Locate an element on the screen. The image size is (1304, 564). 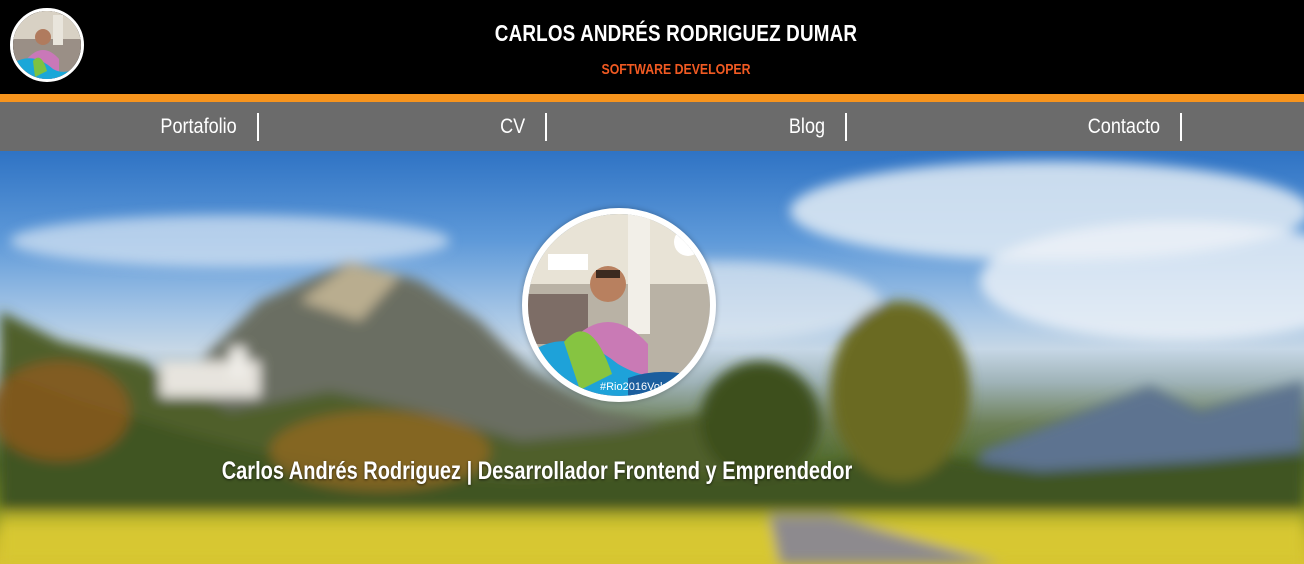
nav-item-label: Portafolio is located at coordinates (198, 126).